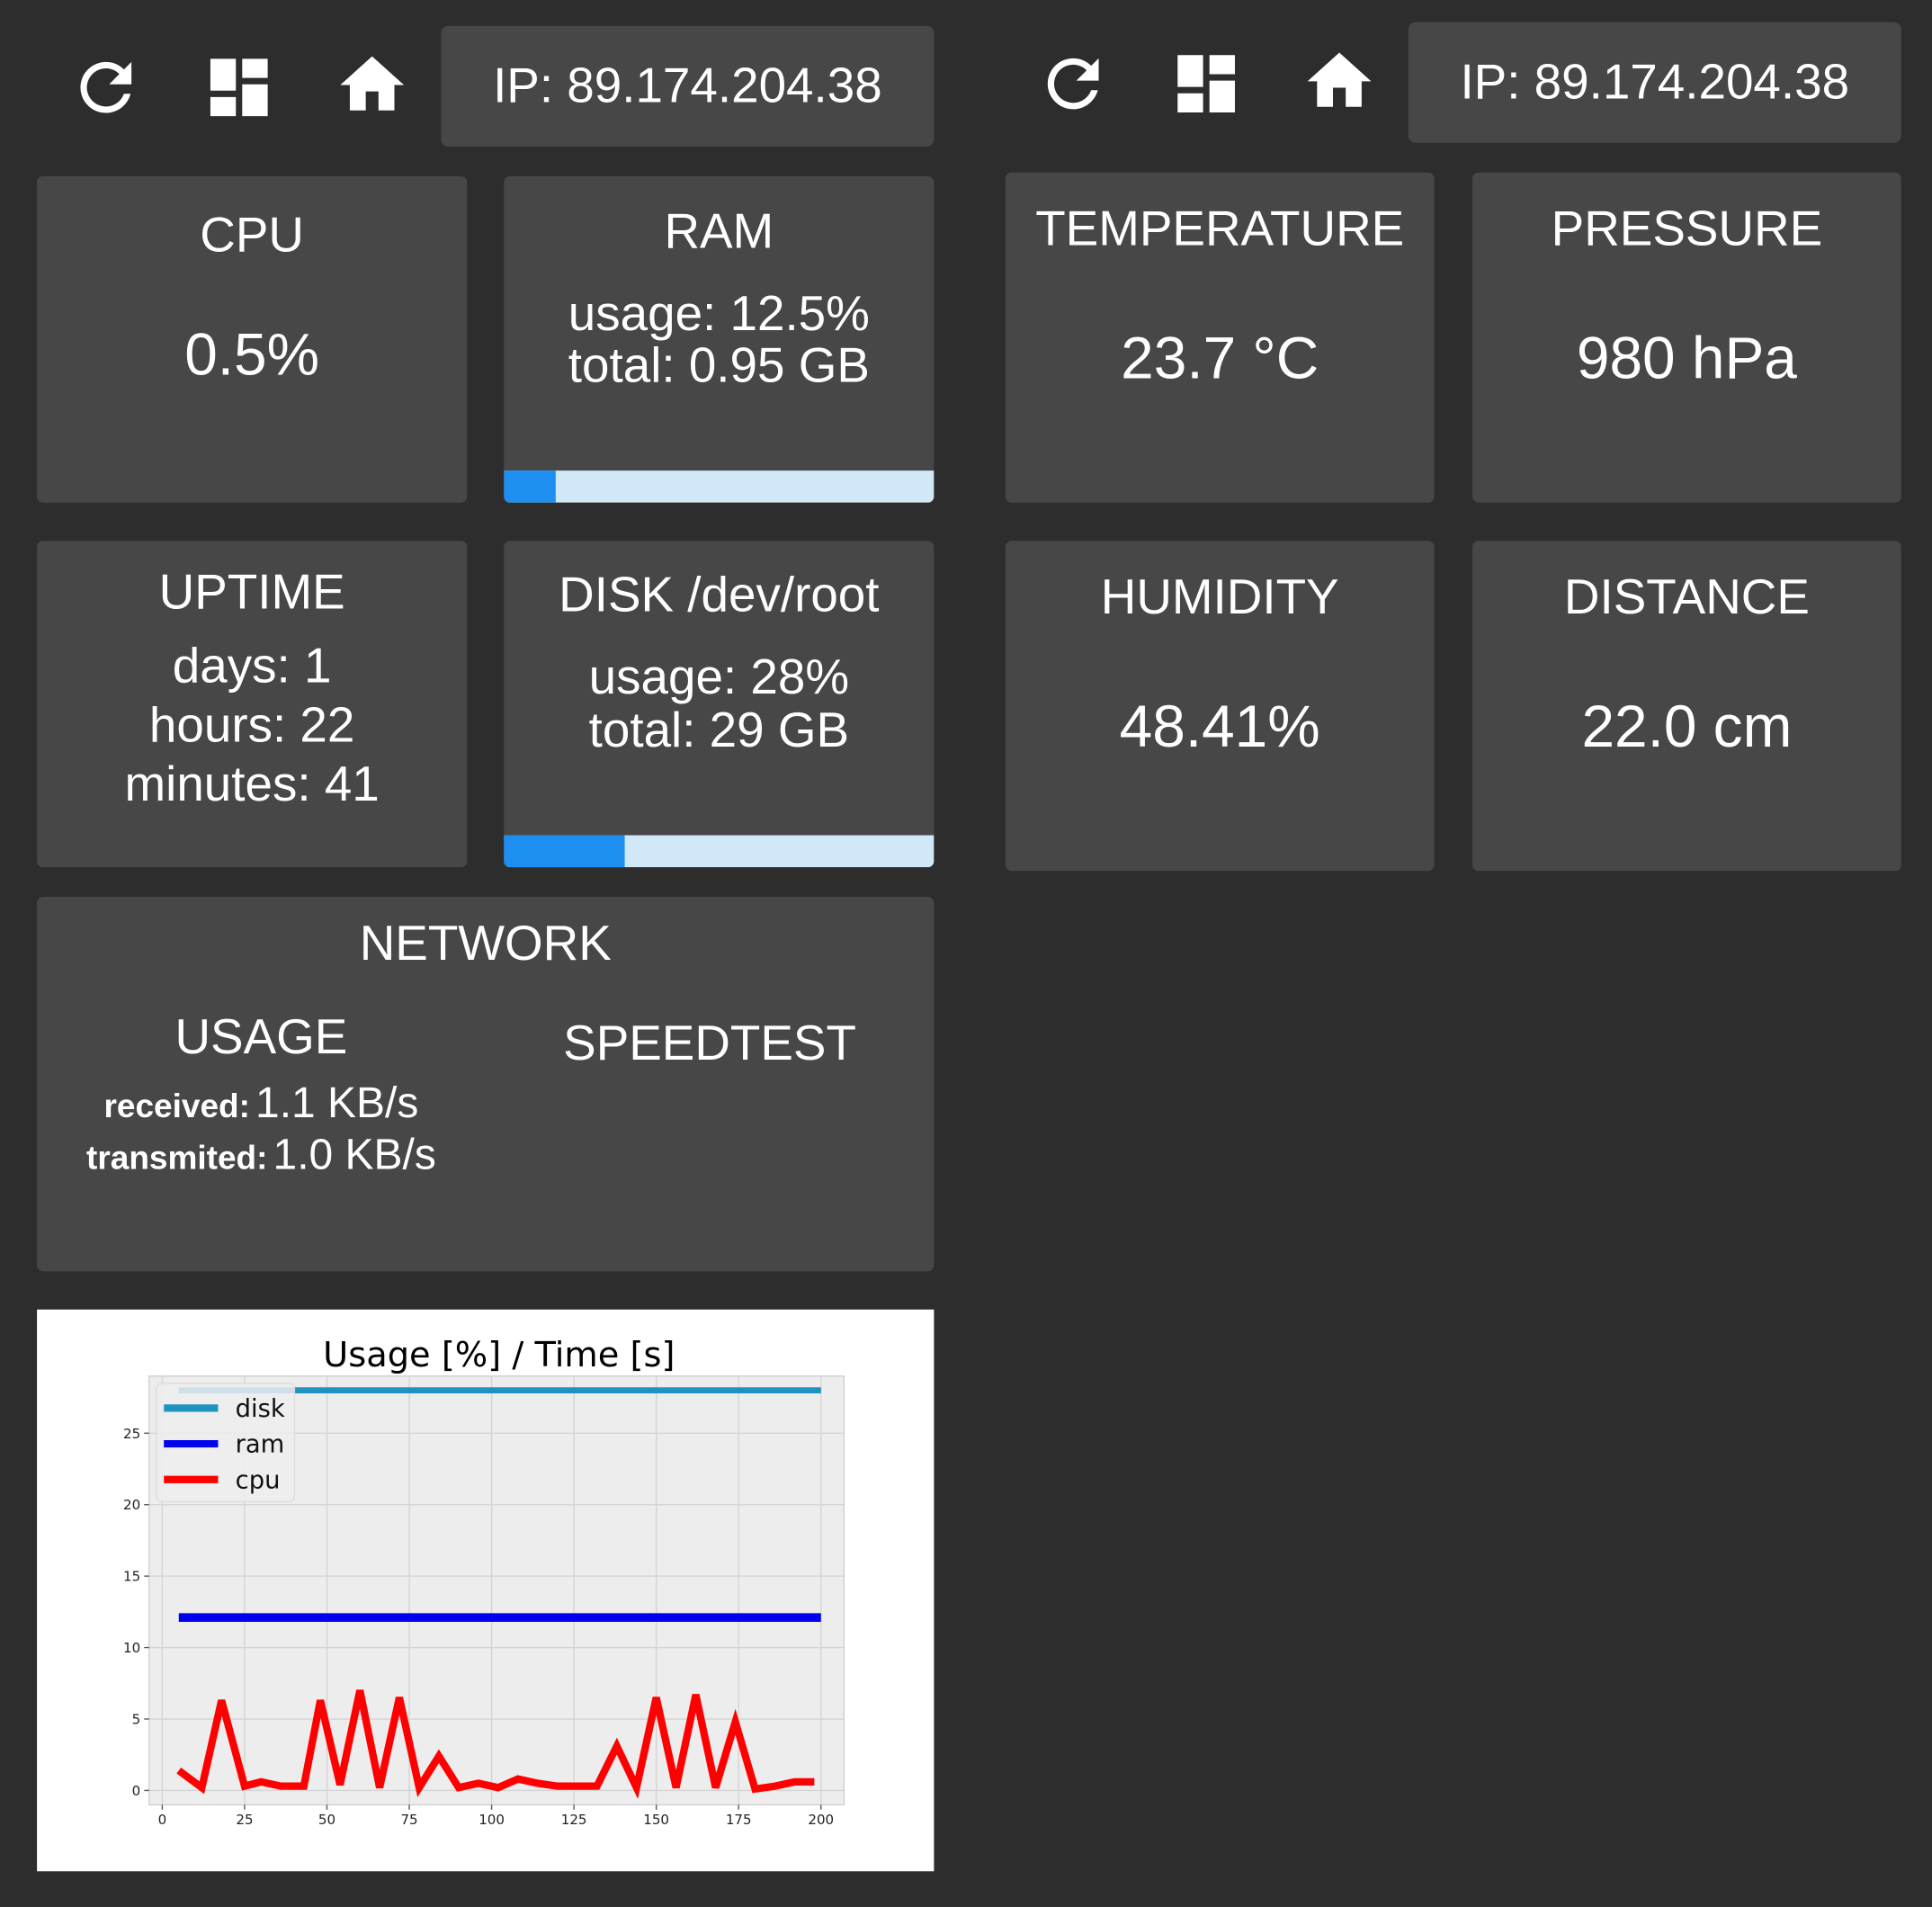  I want to click on cpu-title: CPU, so click(252, 235).